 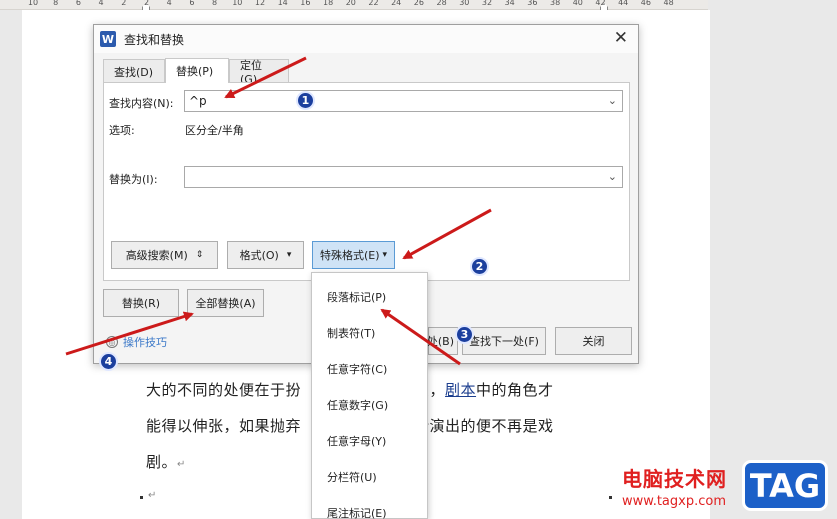 I want to click on step-badge-4: 4, so click(x=108, y=361).